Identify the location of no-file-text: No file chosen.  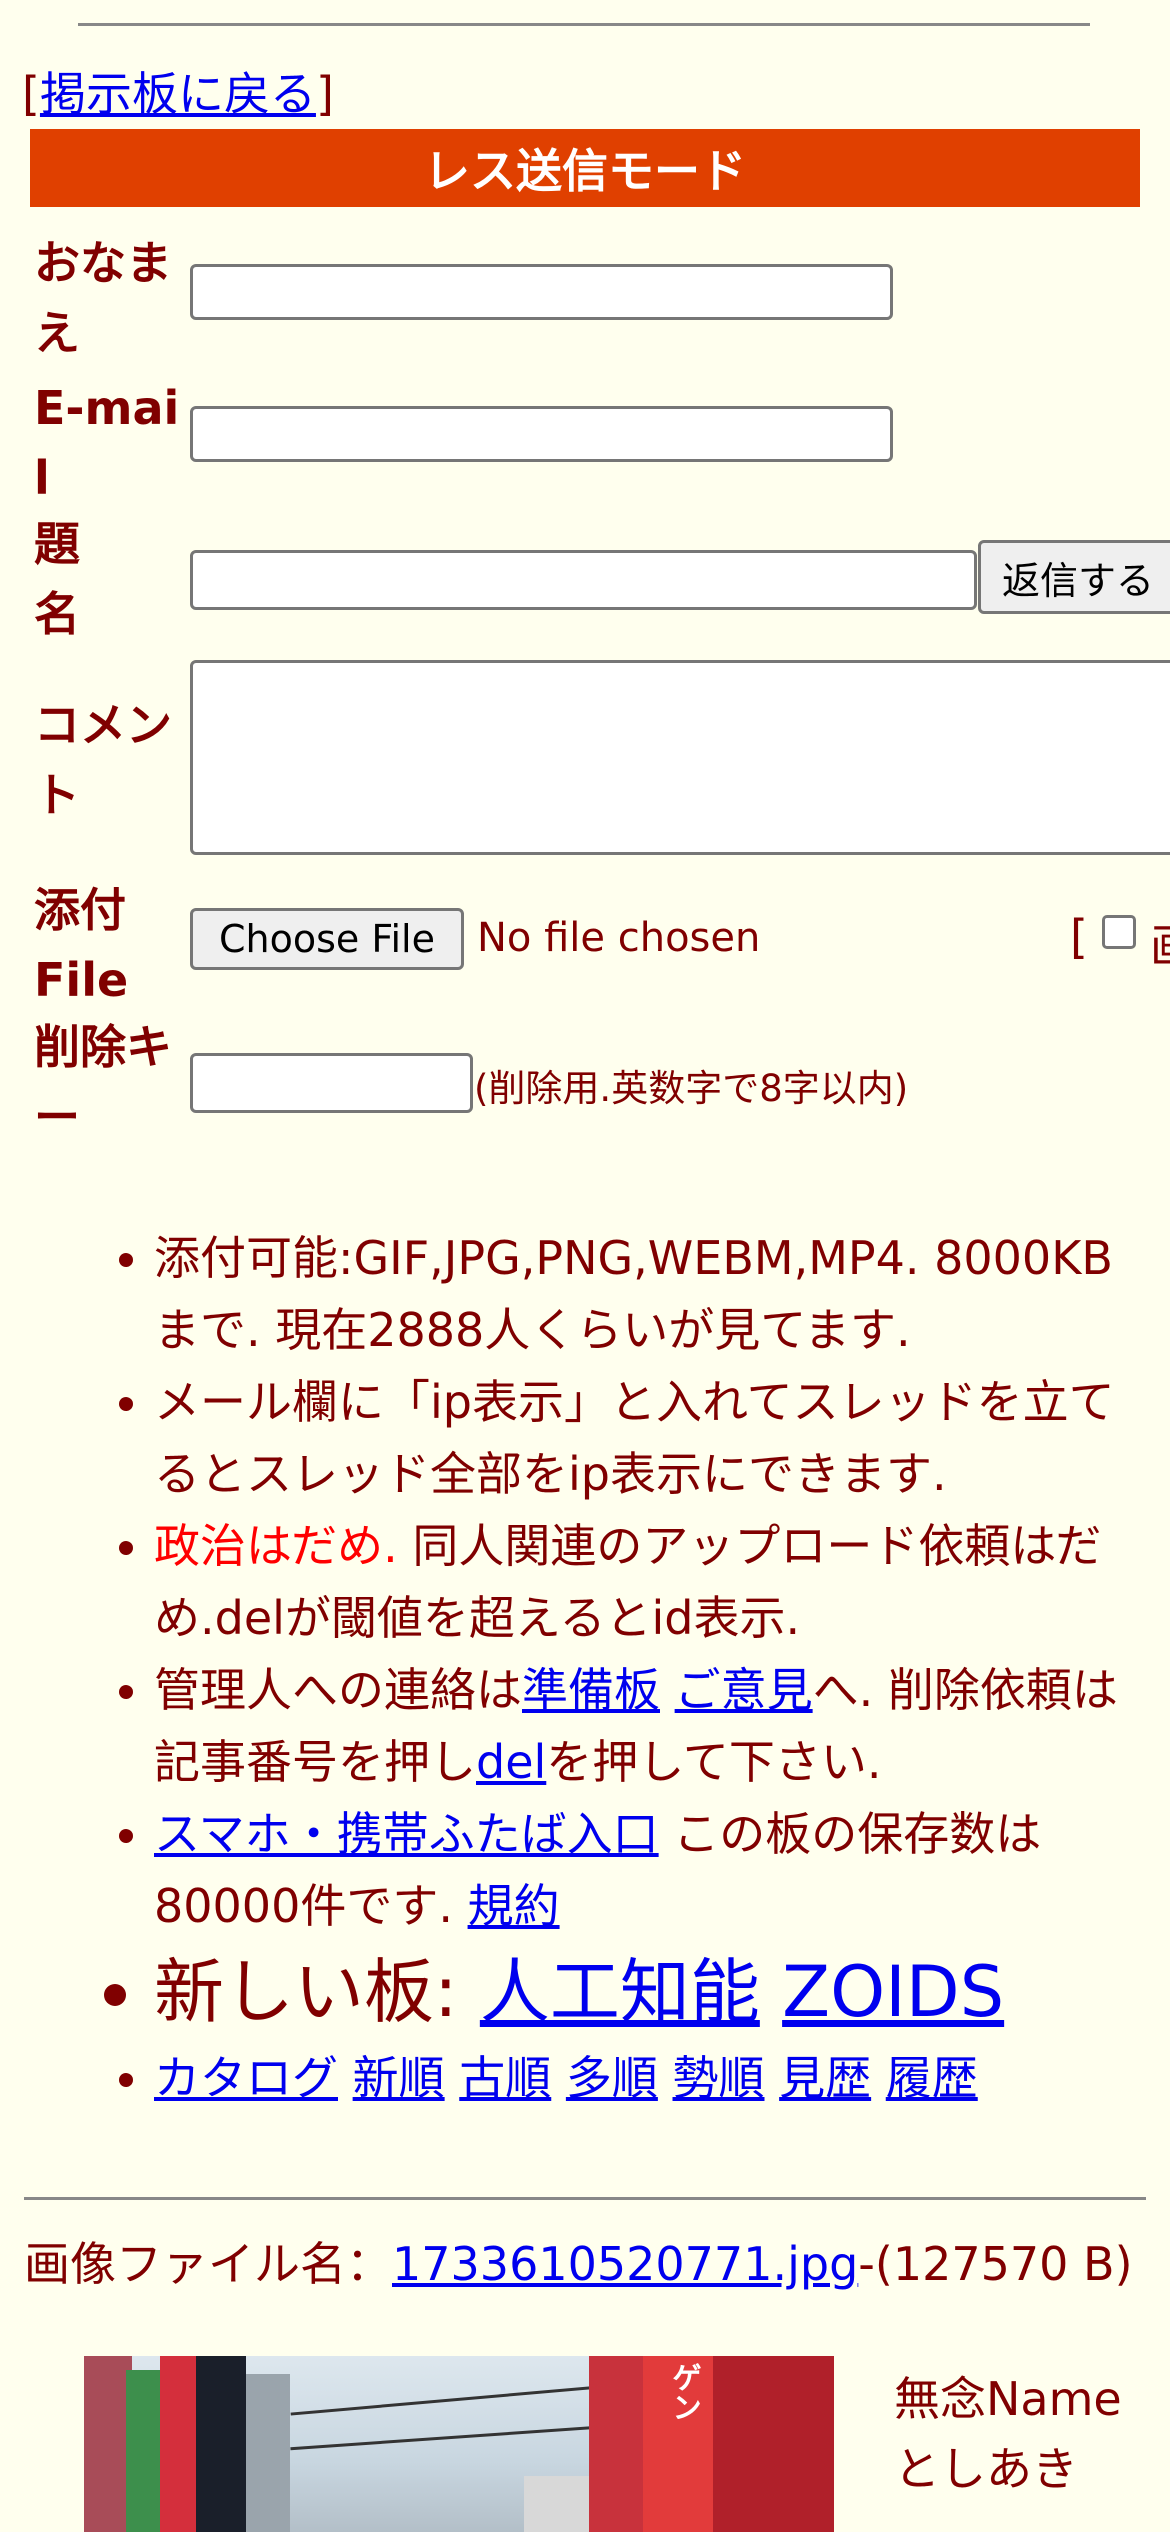
(619, 938).